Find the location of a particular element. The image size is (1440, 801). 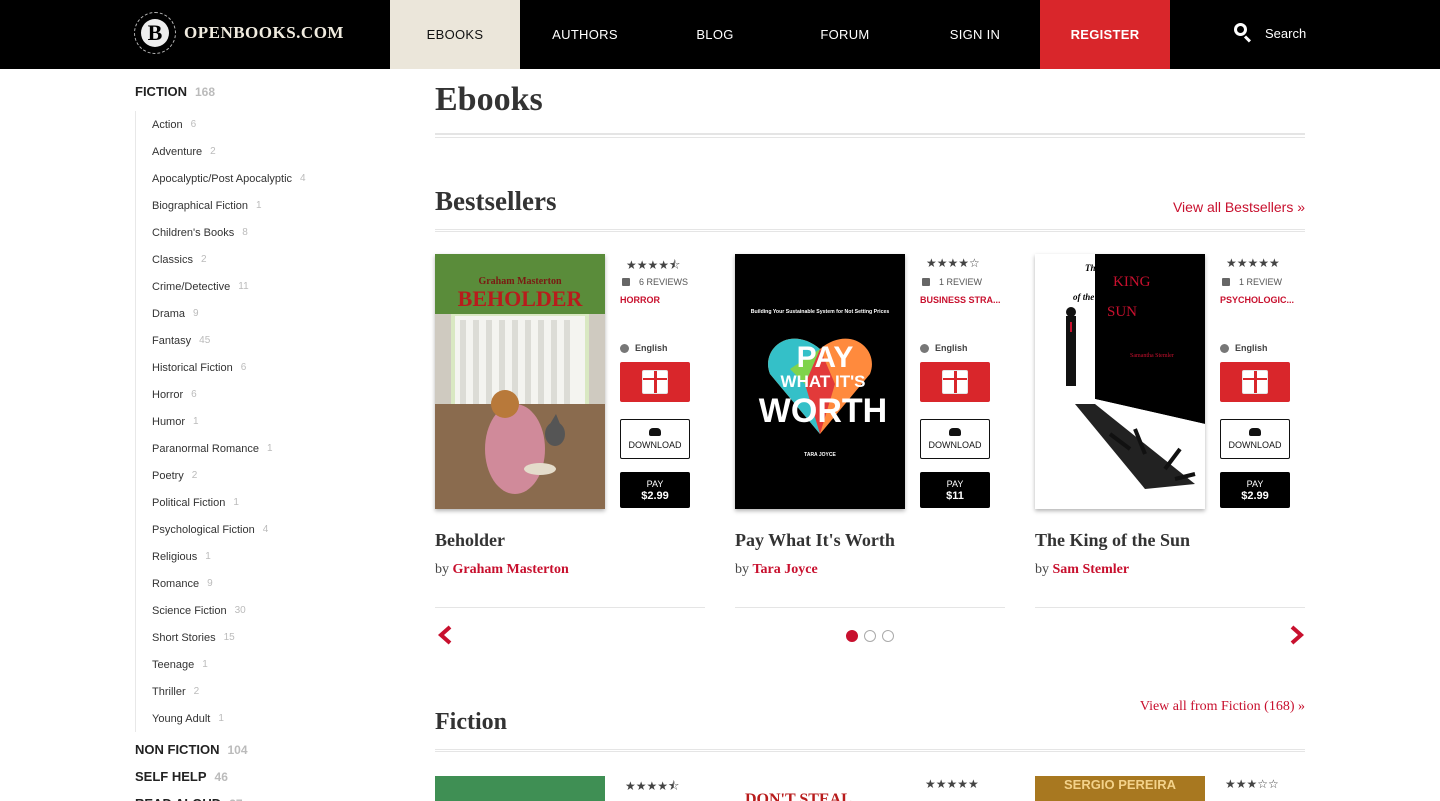

genre-link: HORROR is located at coordinates (662, 300).